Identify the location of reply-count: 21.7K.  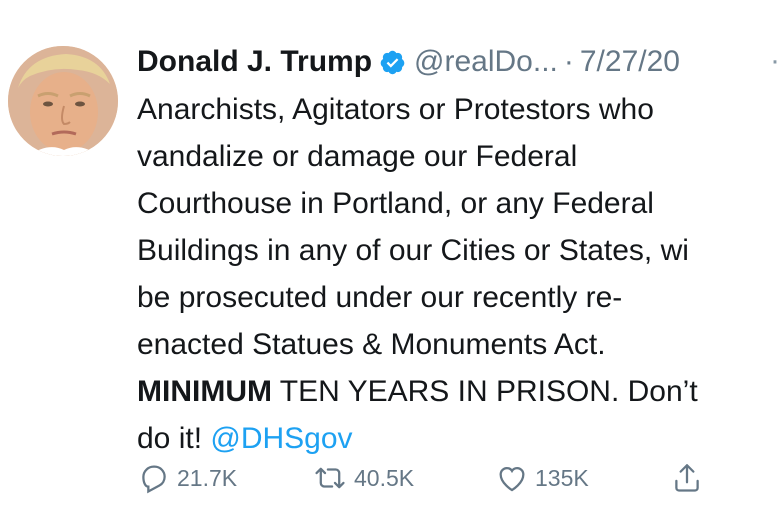
(207, 477).